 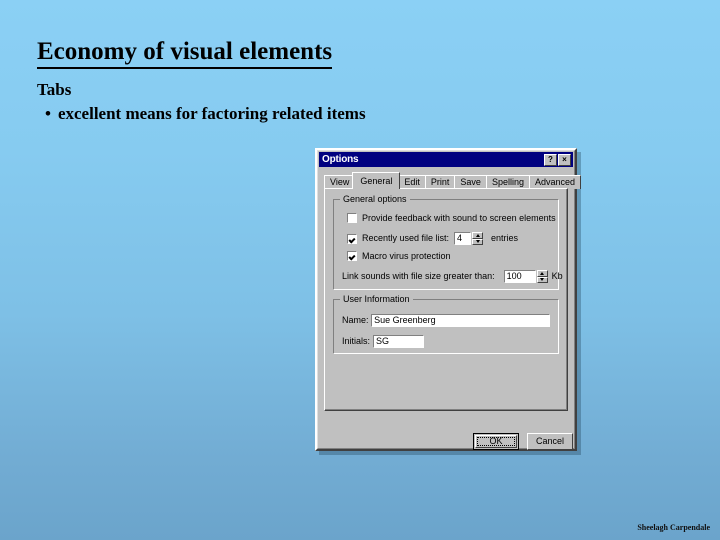 I want to click on recently-used-row: Recently used file list: 4 entries, so click(x=432, y=238).